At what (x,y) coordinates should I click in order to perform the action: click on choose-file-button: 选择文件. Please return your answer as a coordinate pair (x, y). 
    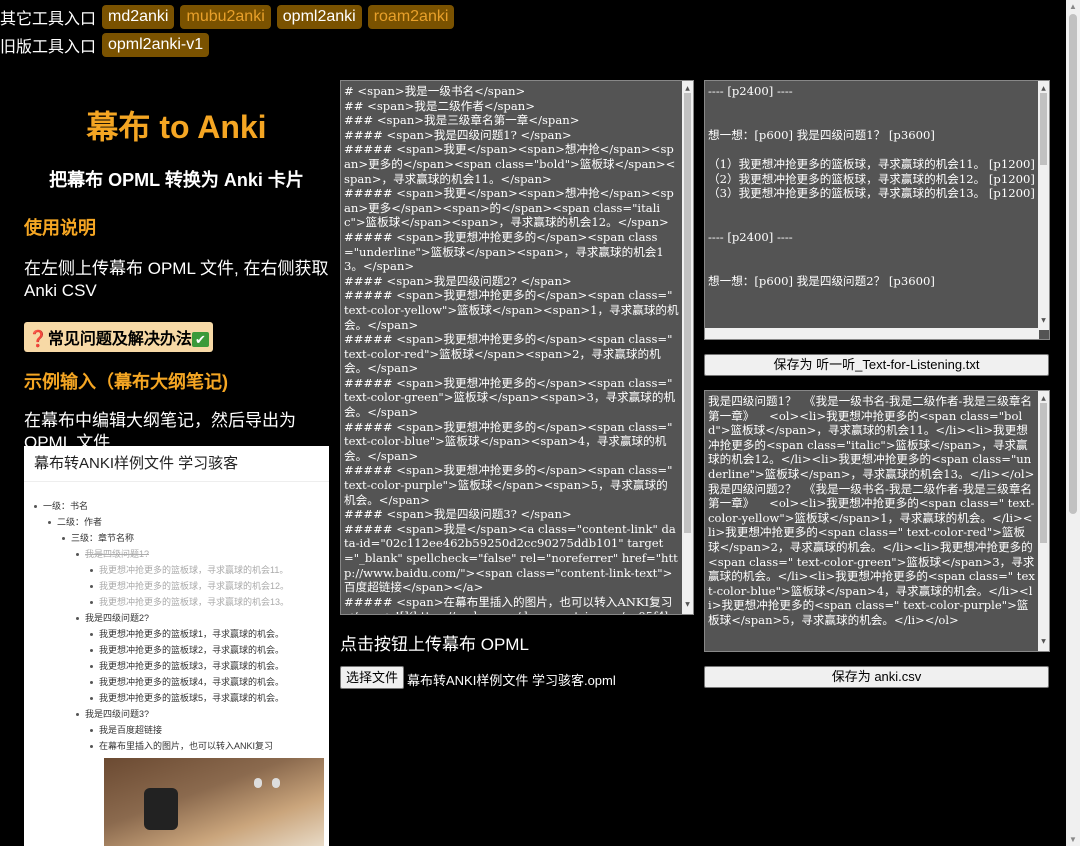
    Looking at the image, I should click on (372, 677).